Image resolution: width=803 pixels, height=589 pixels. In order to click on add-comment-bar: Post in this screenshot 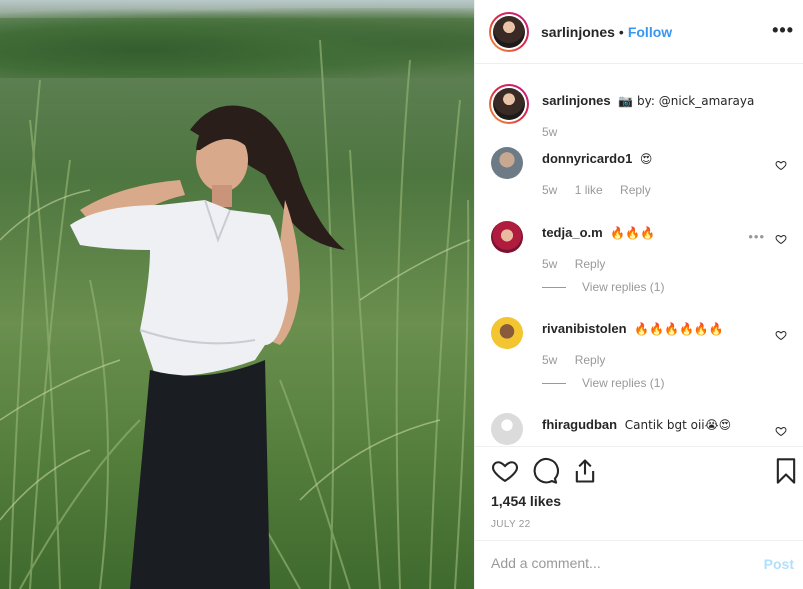, I will do `click(639, 564)`.